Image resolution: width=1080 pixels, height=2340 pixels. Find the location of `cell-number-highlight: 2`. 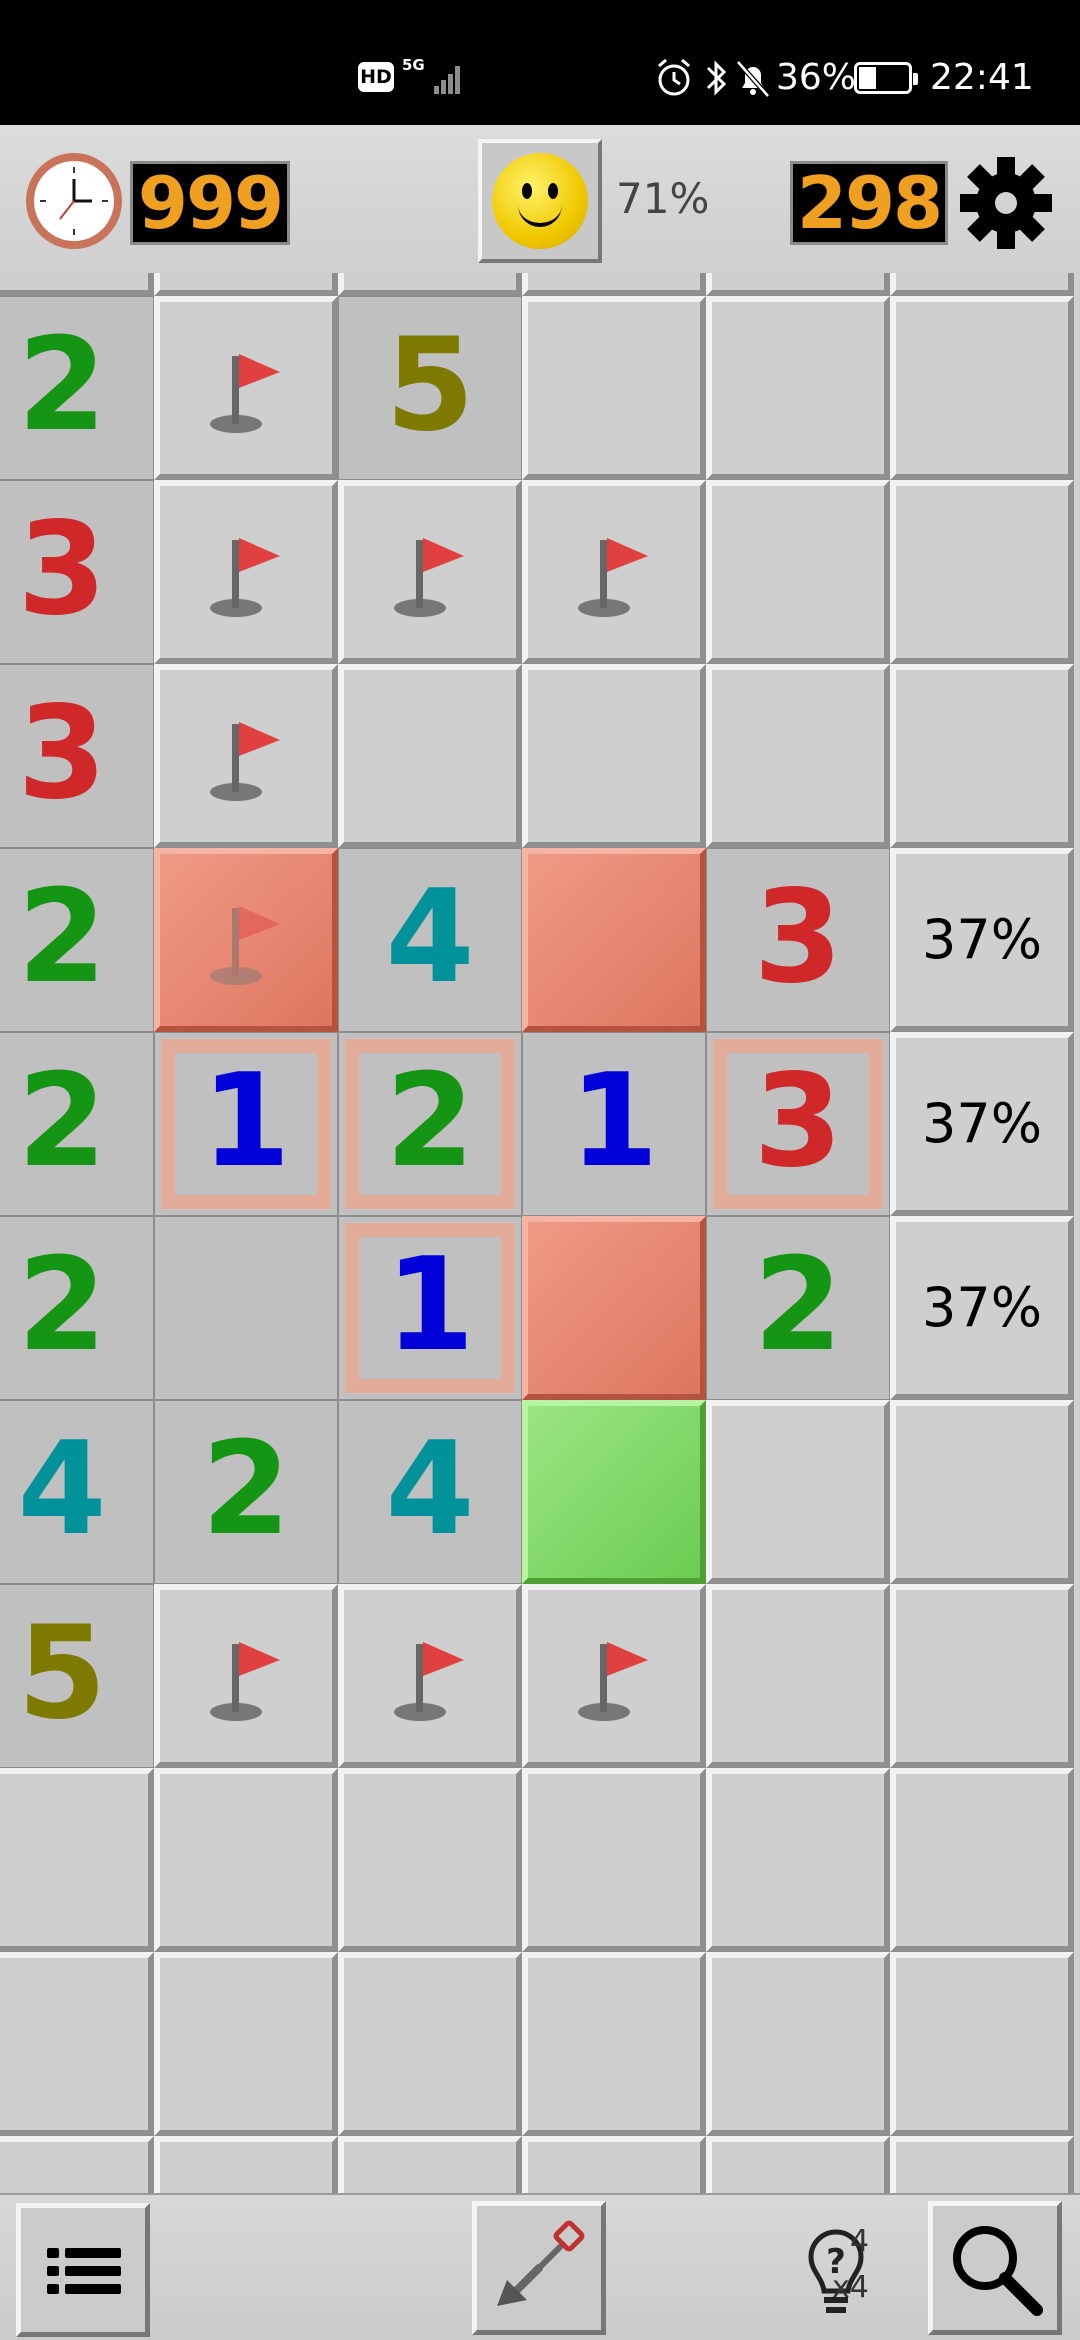

cell-number-highlight: 2 is located at coordinates (430, 1124).